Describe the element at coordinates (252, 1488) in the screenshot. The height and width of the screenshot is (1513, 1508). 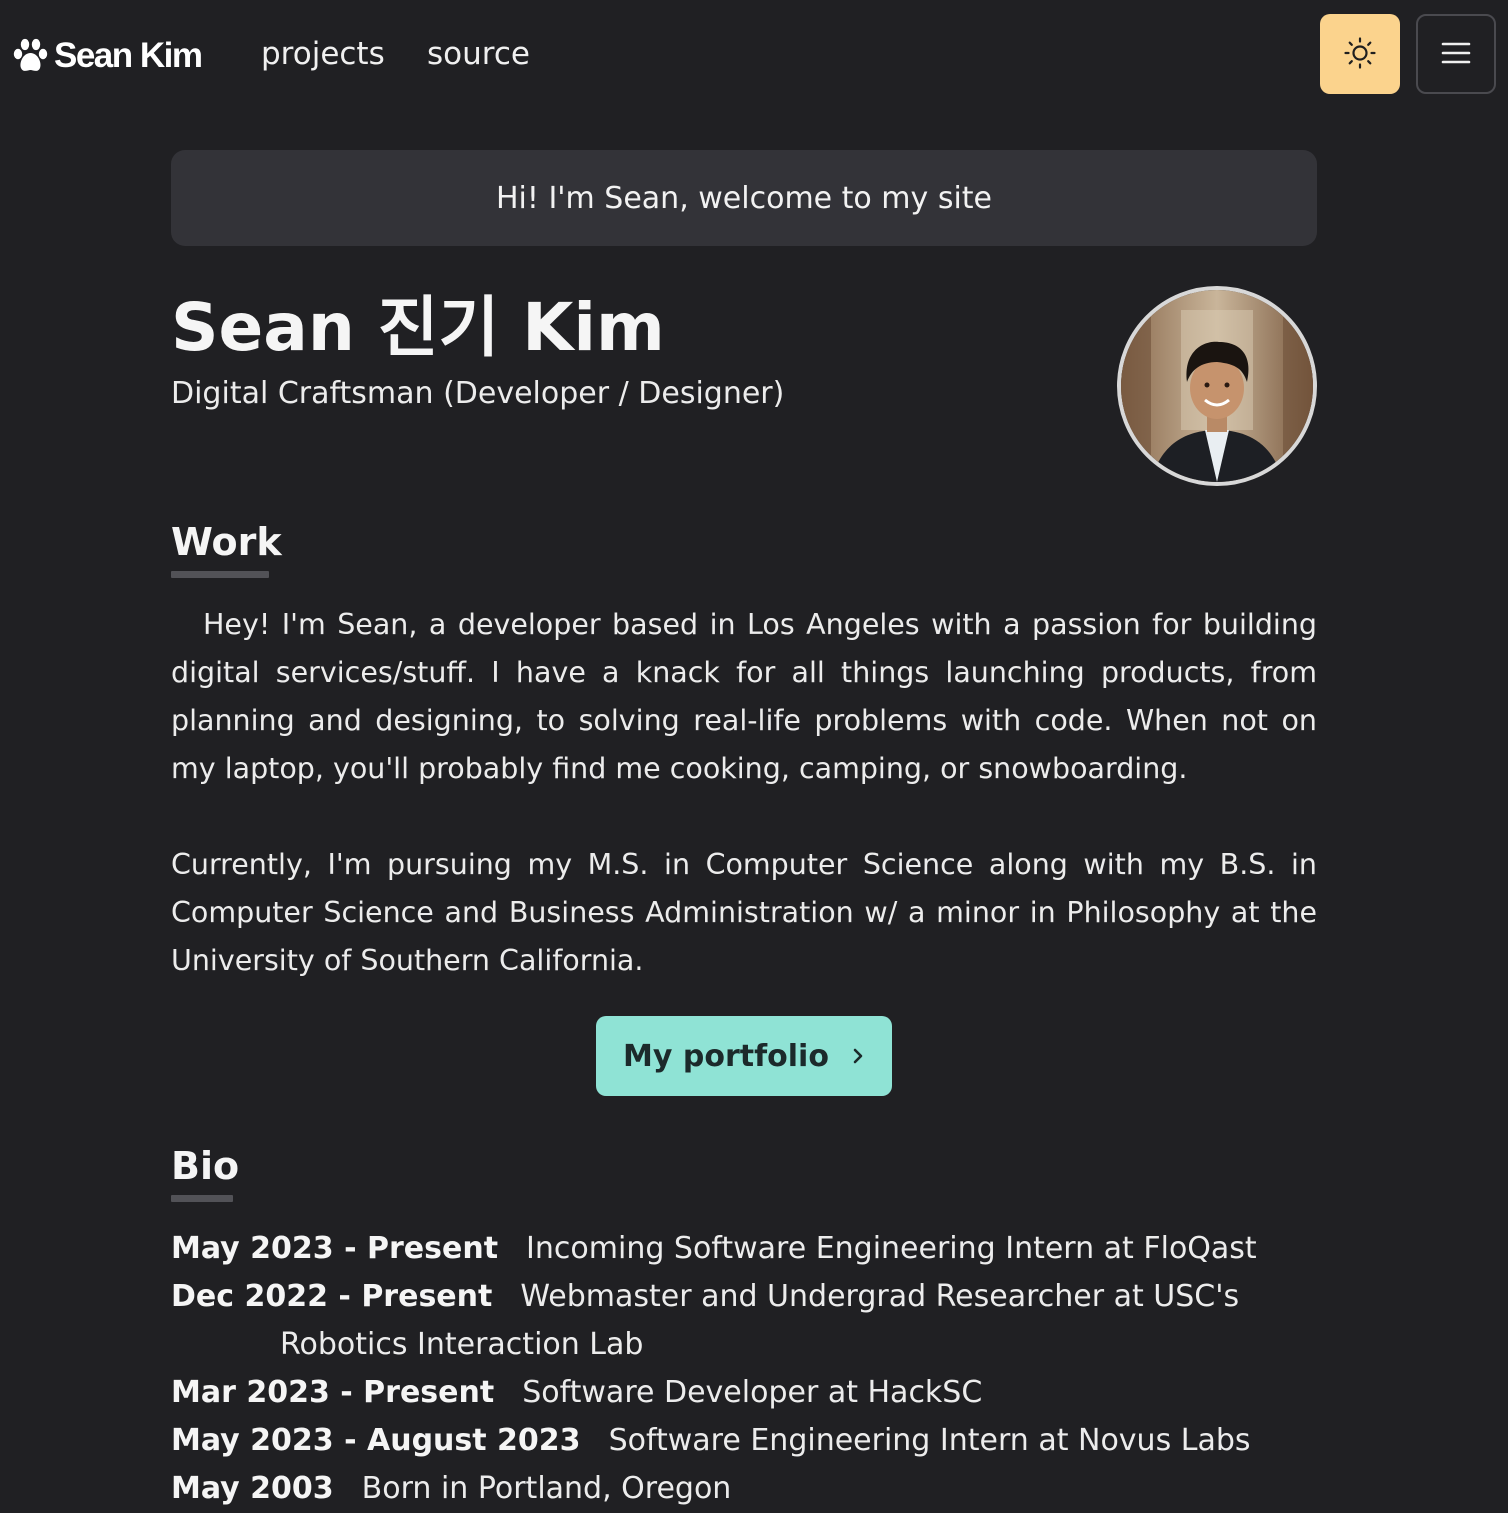
I see `bio-entry-date: May 2003` at that location.